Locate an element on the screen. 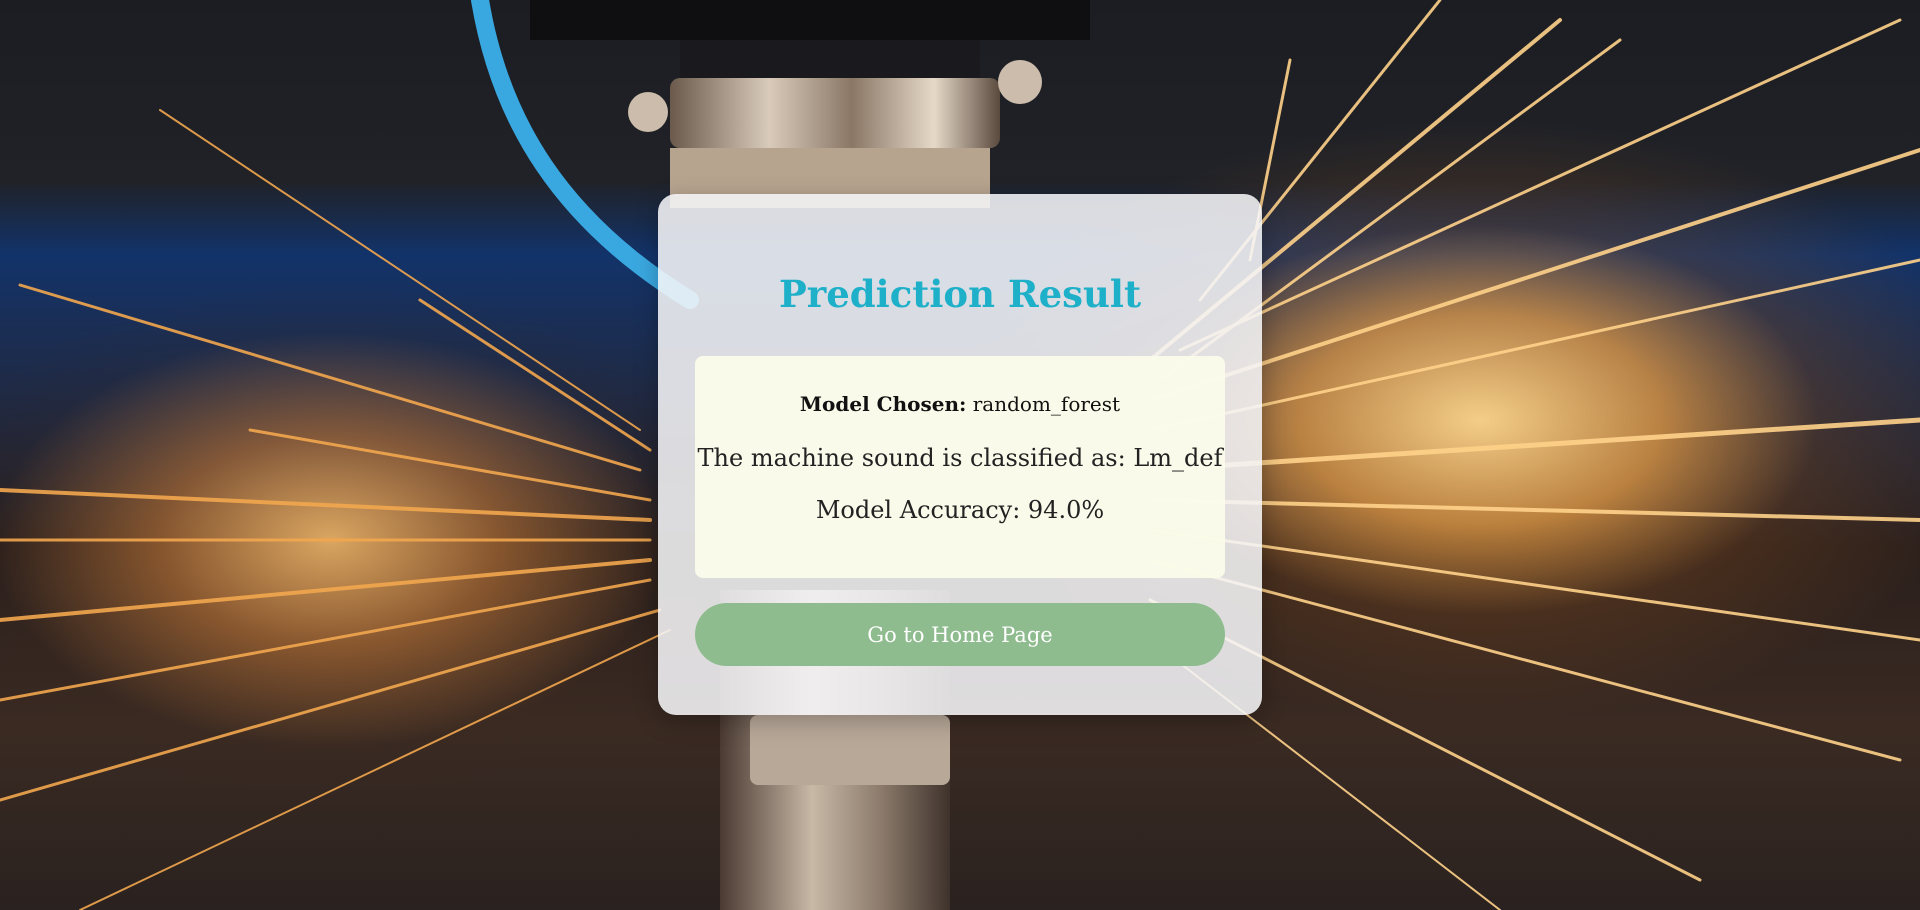  model-chosen-label: Model Chosen: is located at coordinates (883, 404).